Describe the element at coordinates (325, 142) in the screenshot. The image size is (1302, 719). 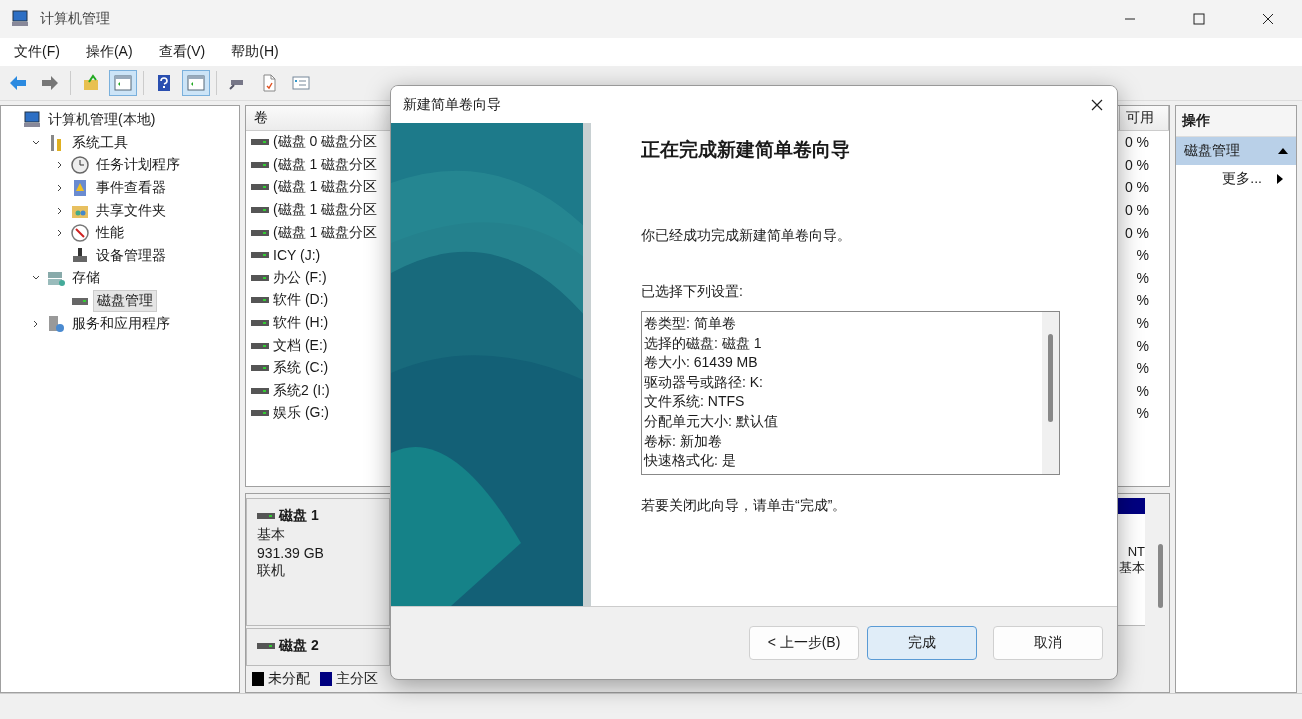
I see `volume-name: (磁盘 0 磁盘分区` at that location.